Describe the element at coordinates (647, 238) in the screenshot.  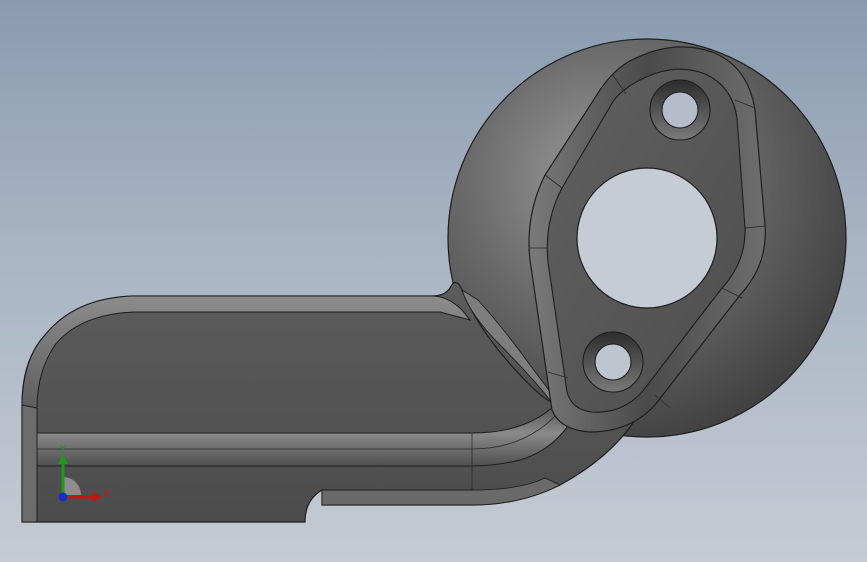
I see `center-bore` at that location.